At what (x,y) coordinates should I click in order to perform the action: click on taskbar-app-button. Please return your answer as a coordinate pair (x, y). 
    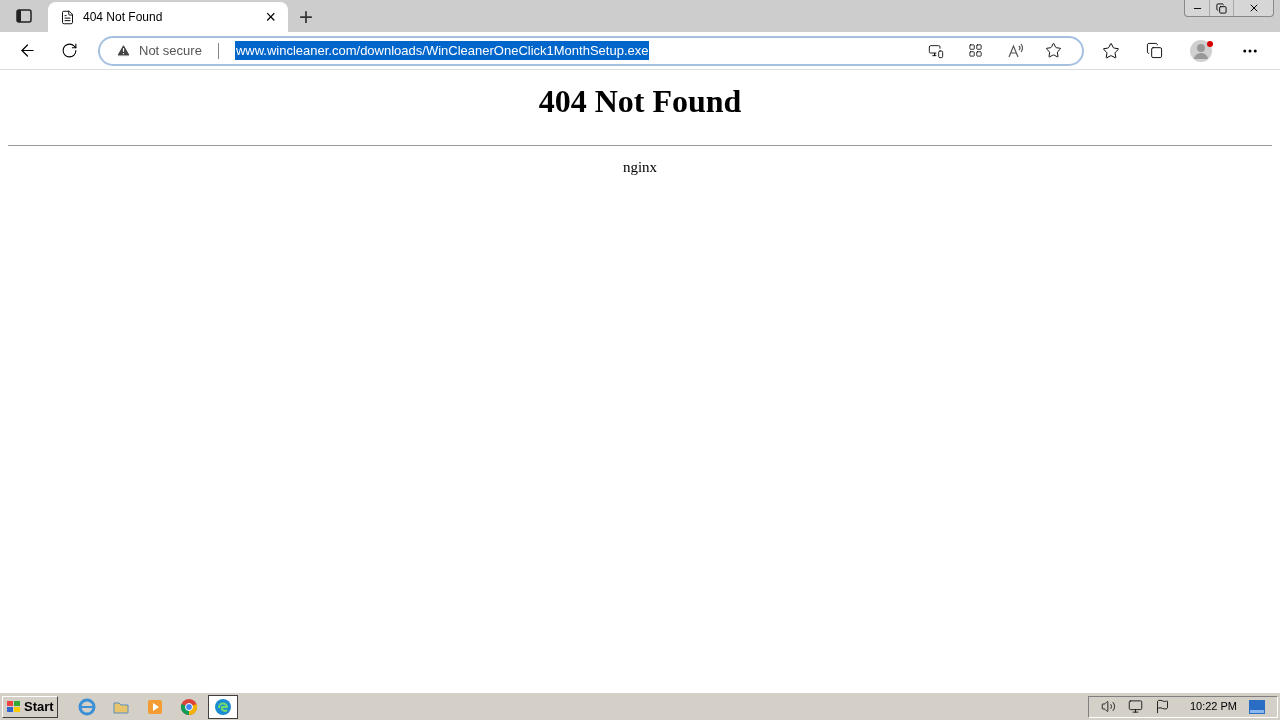
    Looking at the image, I should click on (222, 706).